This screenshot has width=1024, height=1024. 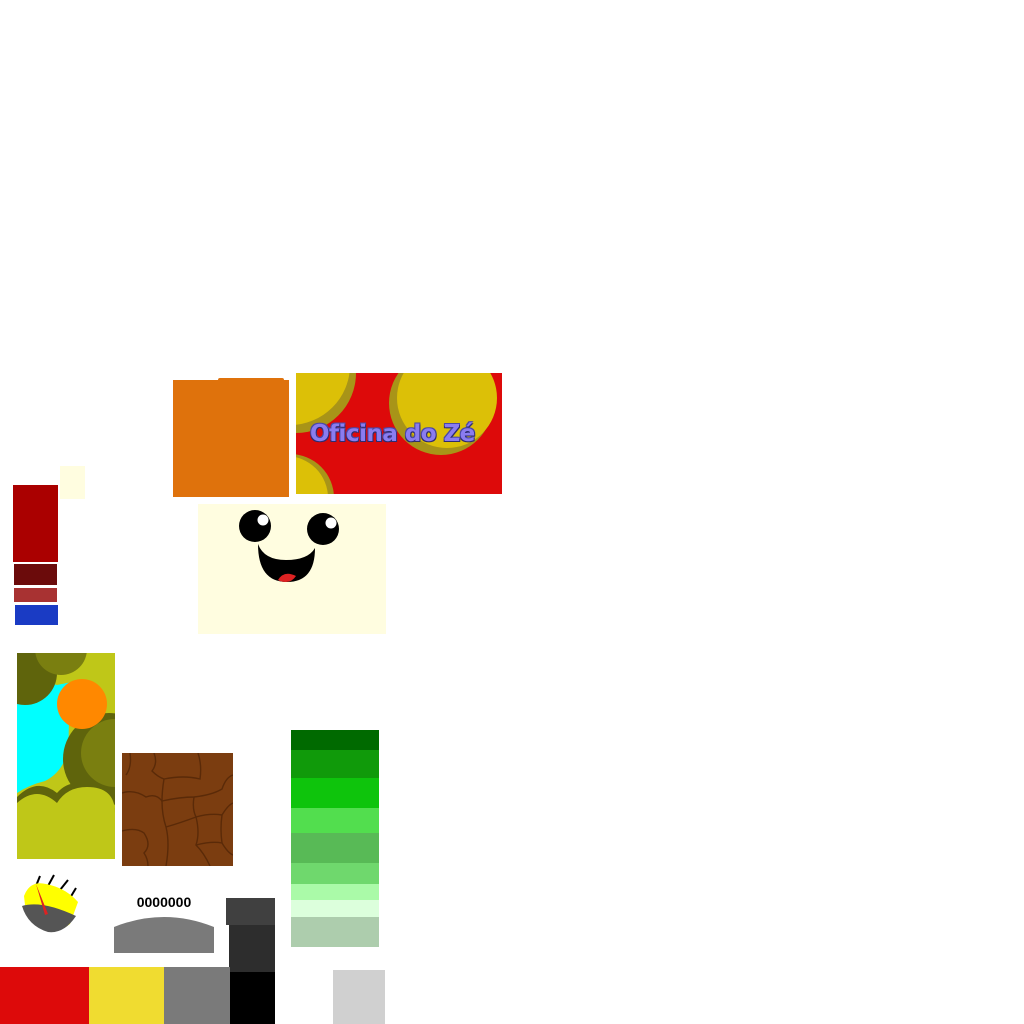 I want to click on bar-swatch-light-gray, so click(x=359, y=997).